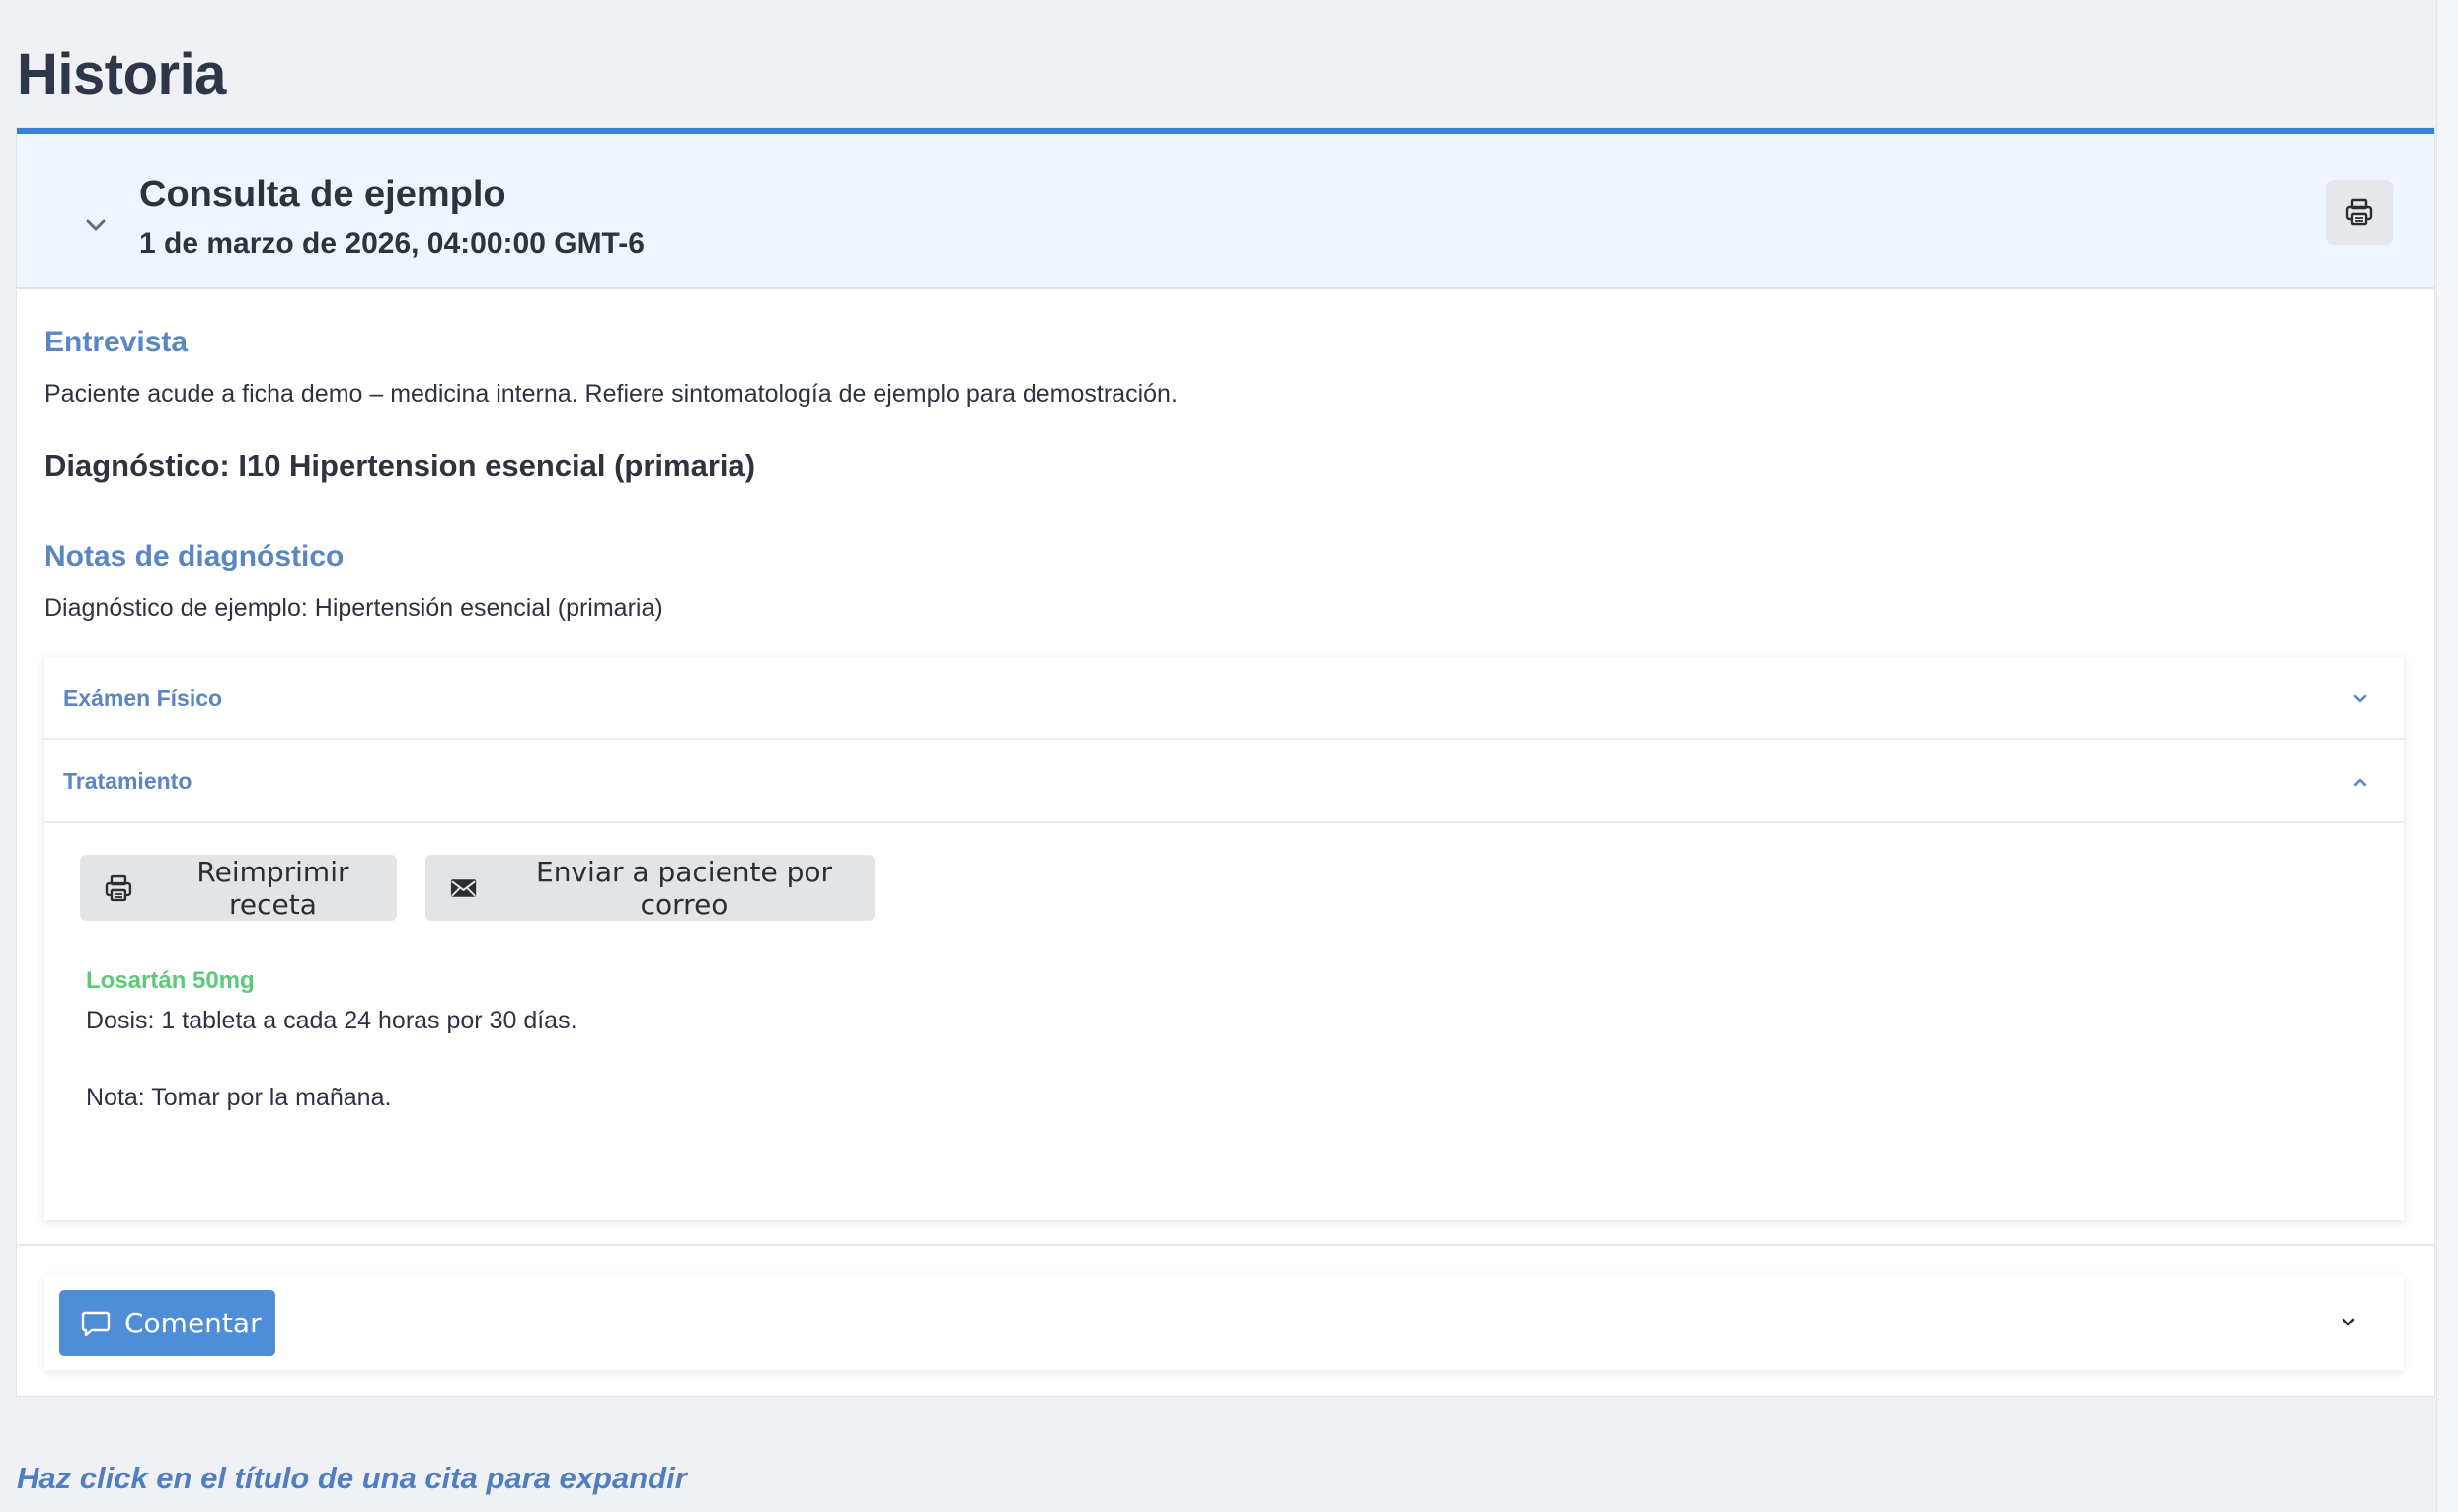 This screenshot has width=2458, height=1512. I want to click on chevron-up-icon, so click(2360, 782).